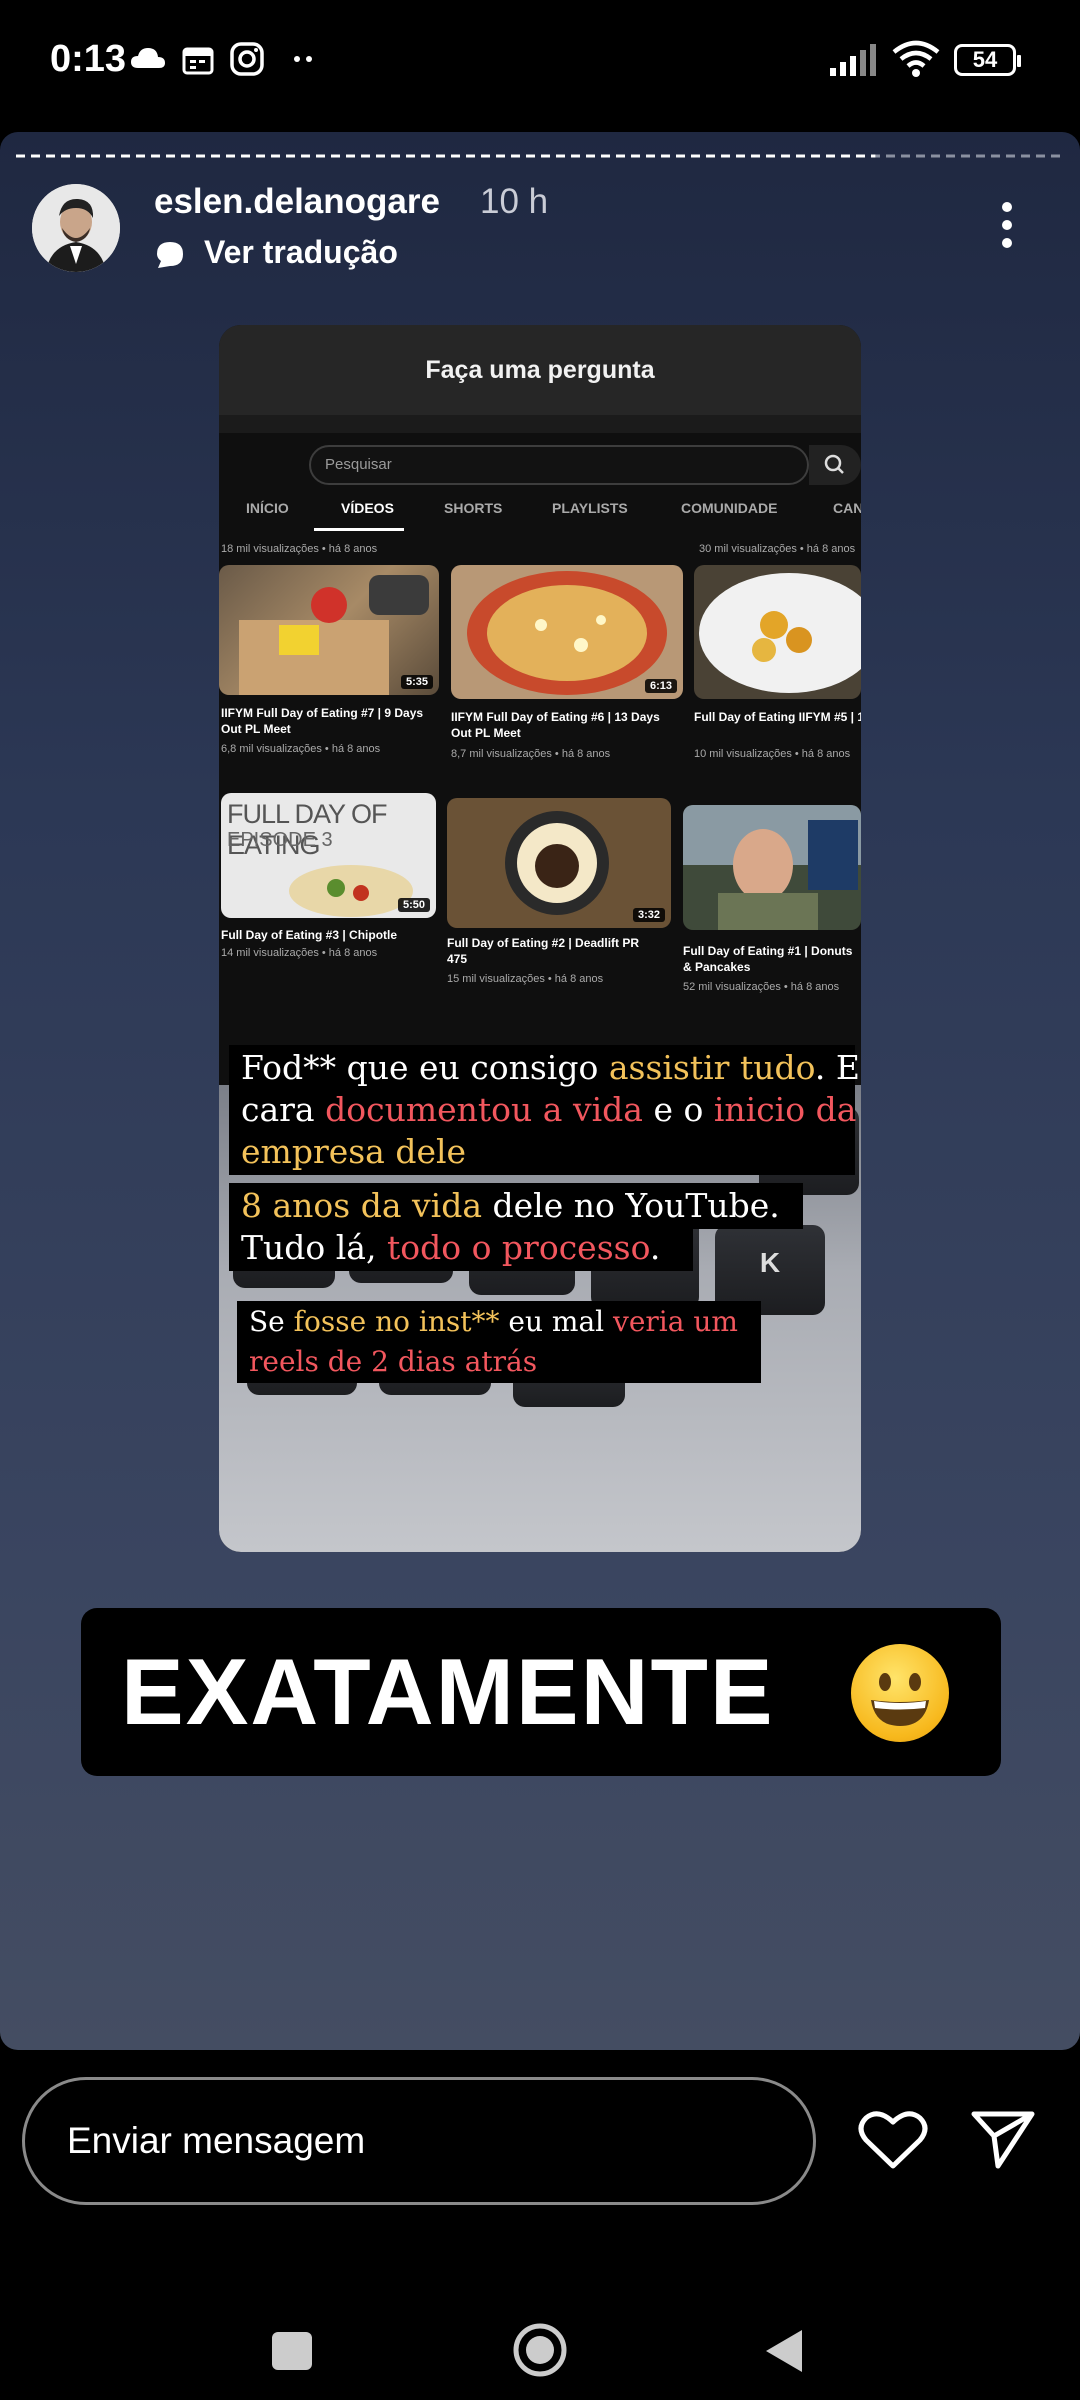  What do you see at coordinates (761, 987) in the screenshot?
I see `video-meta: 52 mil visualizações • há 8 anos` at bounding box center [761, 987].